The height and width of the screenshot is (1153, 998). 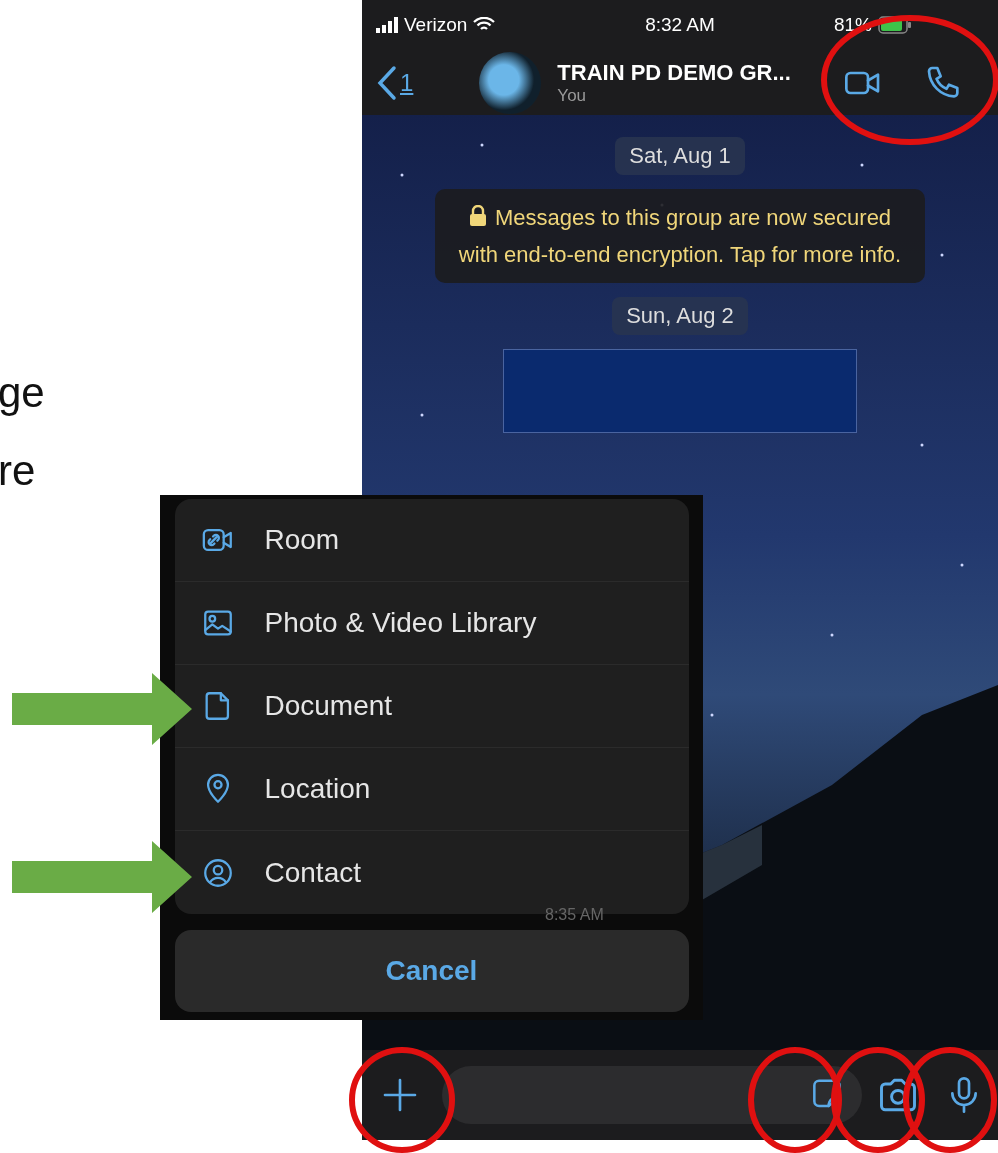 What do you see at coordinates (572, 95) in the screenshot?
I see `chat-subtitle: You` at bounding box center [572, 95].